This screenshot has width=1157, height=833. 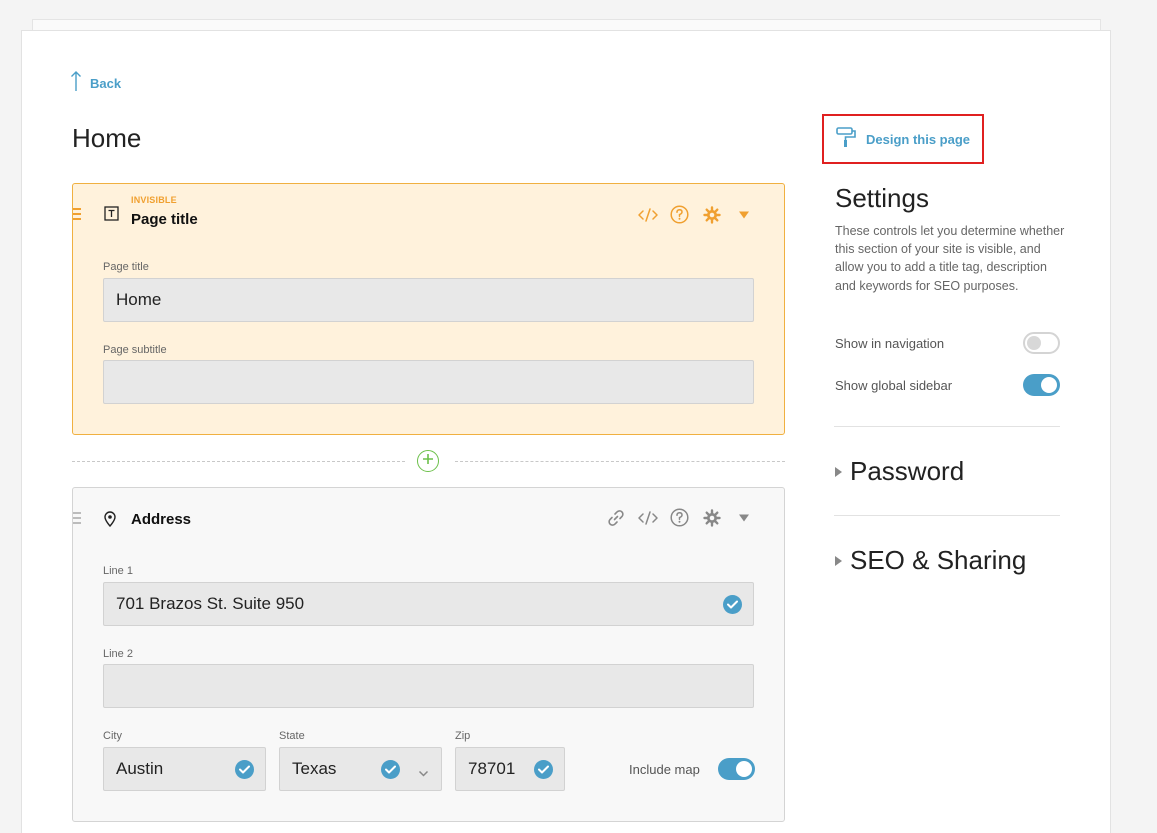 I want to click on city-label: City, so click(x=112, y=736).